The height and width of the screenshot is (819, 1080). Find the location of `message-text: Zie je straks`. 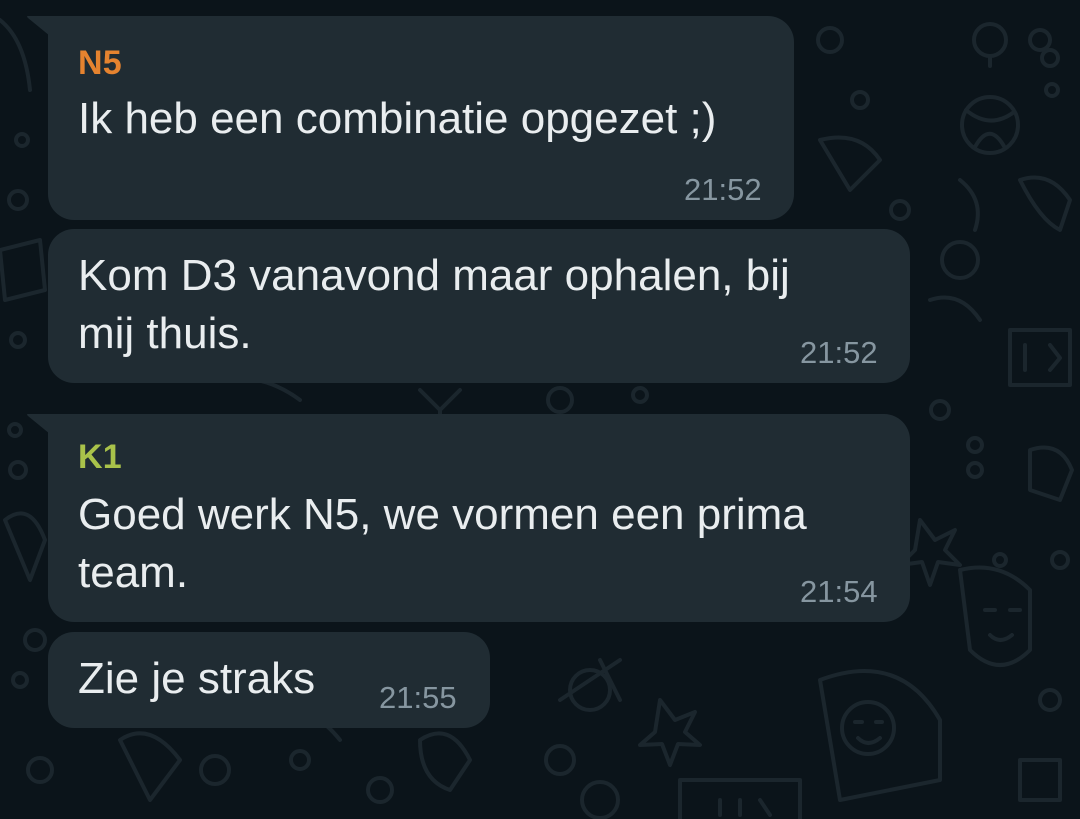

message-text: Zie je straks is located at coordinates (197, 678).